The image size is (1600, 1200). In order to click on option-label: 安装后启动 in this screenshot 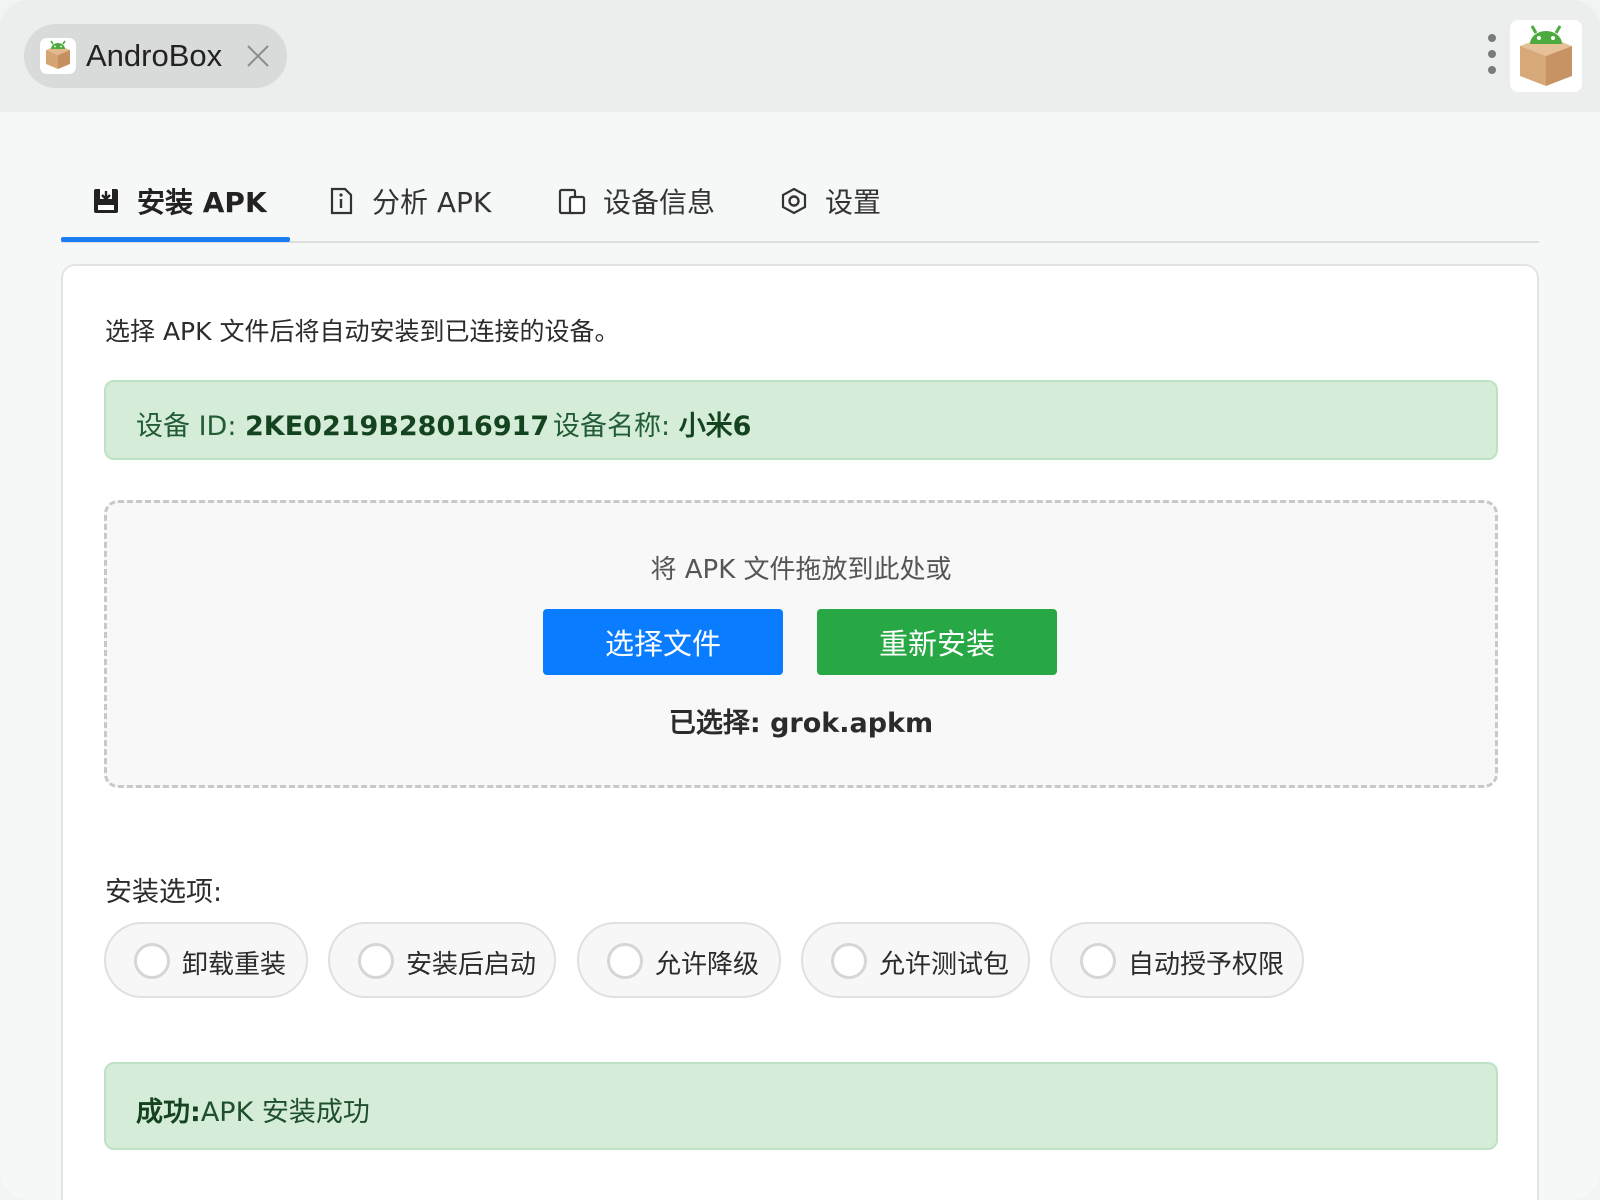, I will do `click(471, 965)`.